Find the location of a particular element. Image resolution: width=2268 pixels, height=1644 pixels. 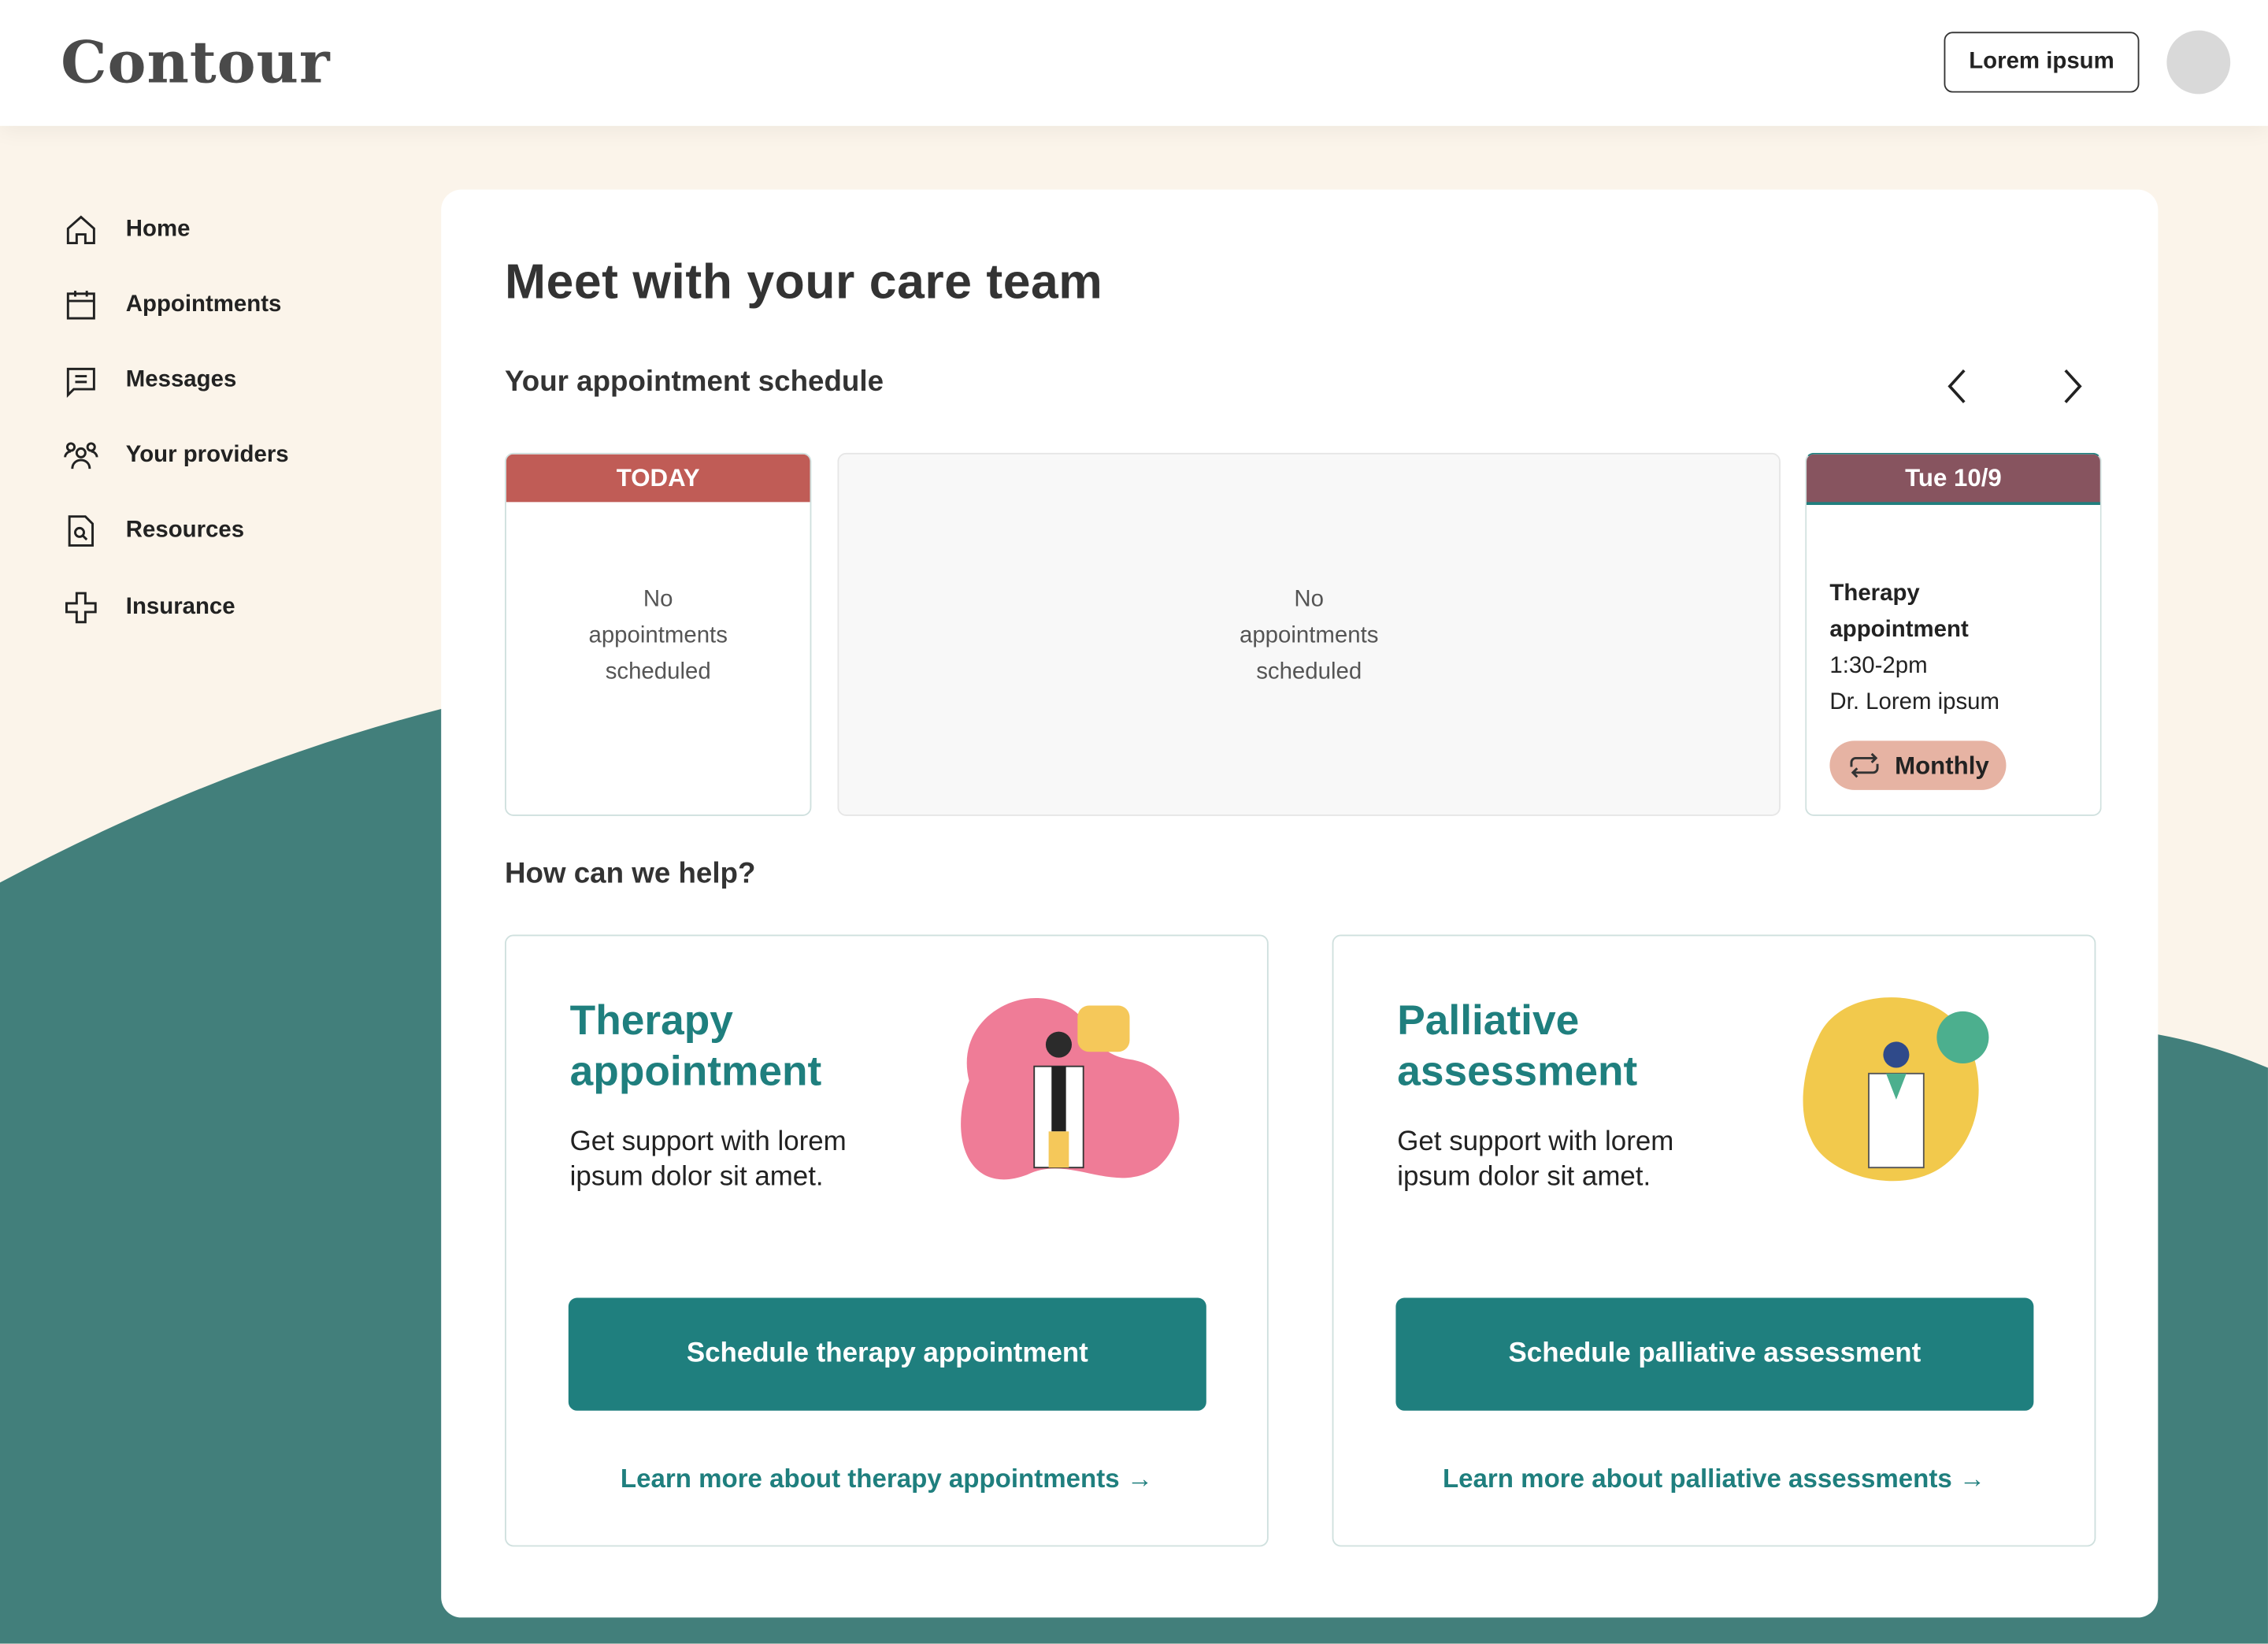

sidebar-item-messages: Messages is located at coordinates (150, 380).